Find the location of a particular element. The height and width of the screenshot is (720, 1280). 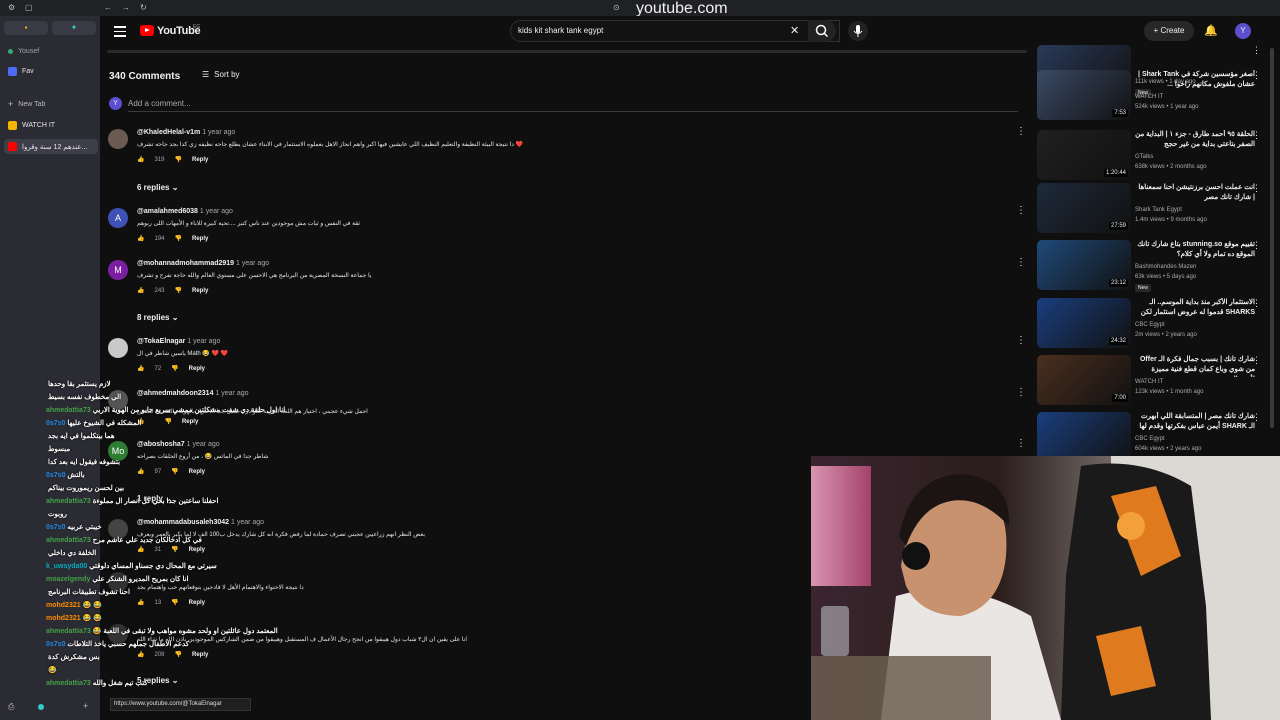

voice-search-button is located at coordinates (858, 31).